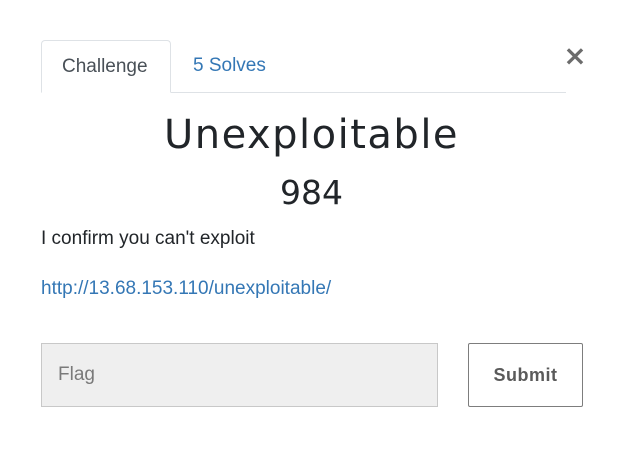 This screenshot has width=623, height=467. Describe the element at coordinates (311, 192) in the screenshot. I see `challenge-points: 984` at that location.